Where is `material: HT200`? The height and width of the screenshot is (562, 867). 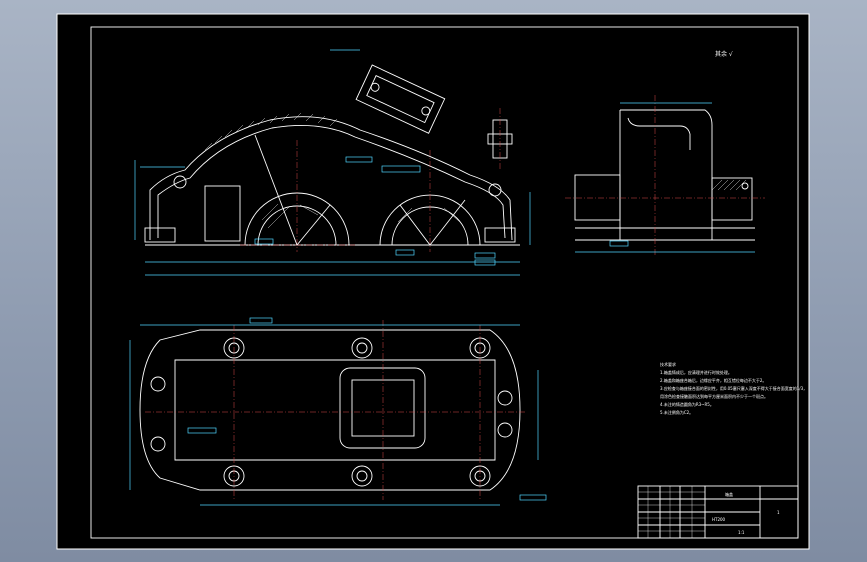
material: HT200 is located at coordinates (719, 519).